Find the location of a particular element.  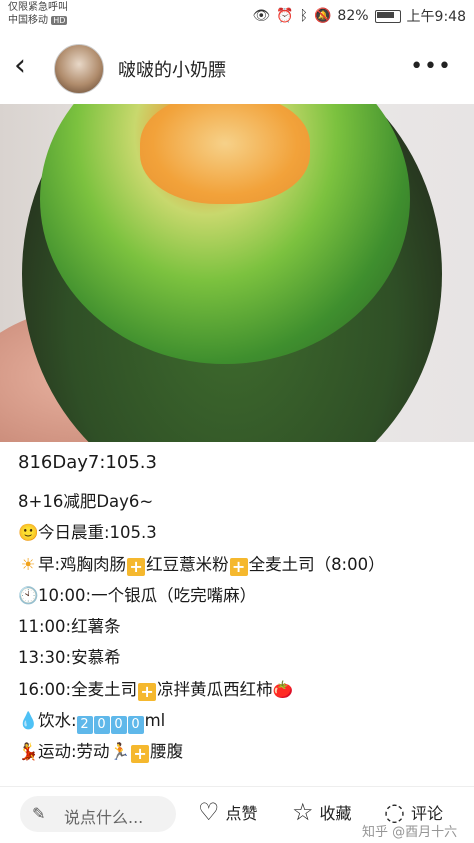

carrier-info: 仅限紧急呼叫 中国移动 HD is located at coordinates (38, 14).